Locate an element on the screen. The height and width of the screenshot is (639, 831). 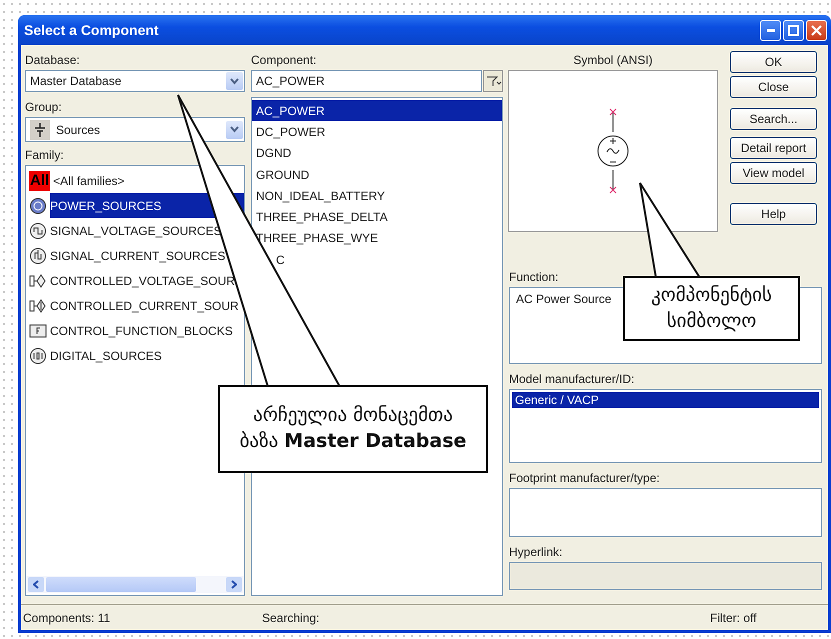
power-icon is located at coordinates (38, 205).